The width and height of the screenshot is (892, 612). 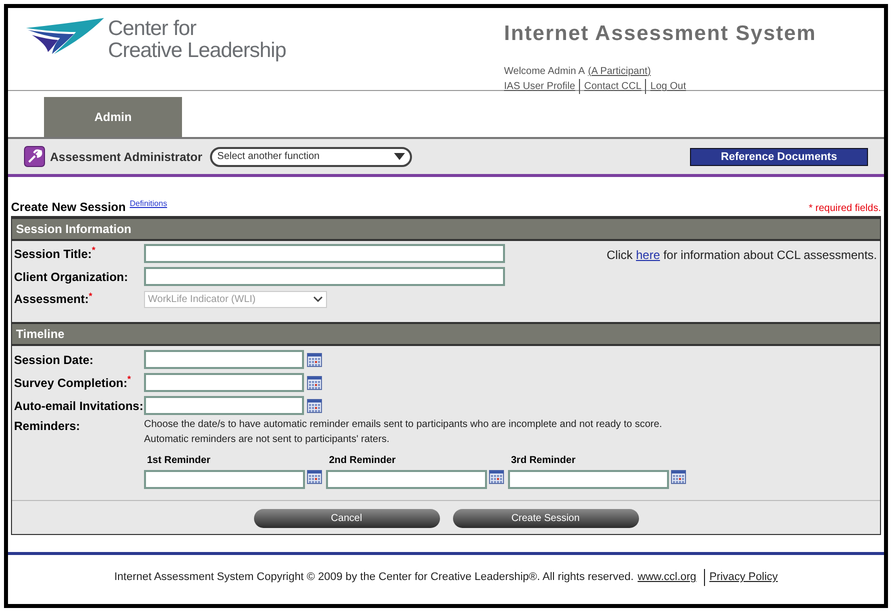 What do you see at coordinates (153, 29) in the screenshot?
I see `logo-text: Center for` at bounding box center [153, 29].